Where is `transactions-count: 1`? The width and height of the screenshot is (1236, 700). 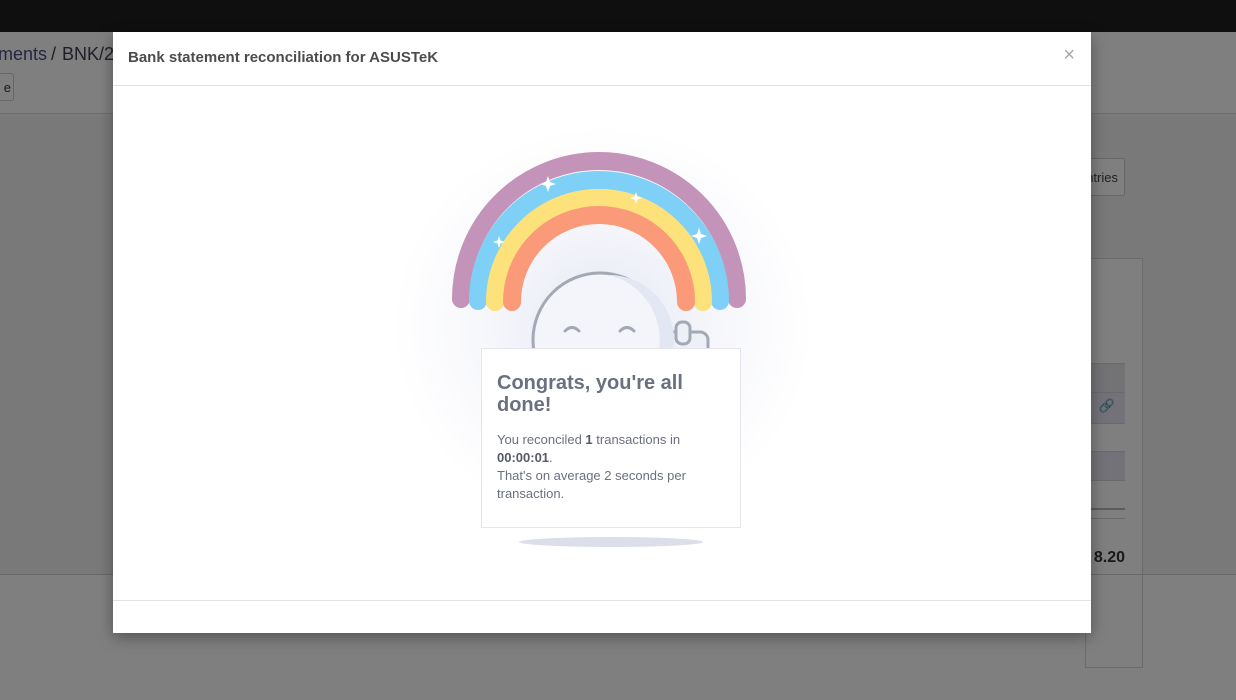 transactions-count: 1 is located at coordinates (589, 439).